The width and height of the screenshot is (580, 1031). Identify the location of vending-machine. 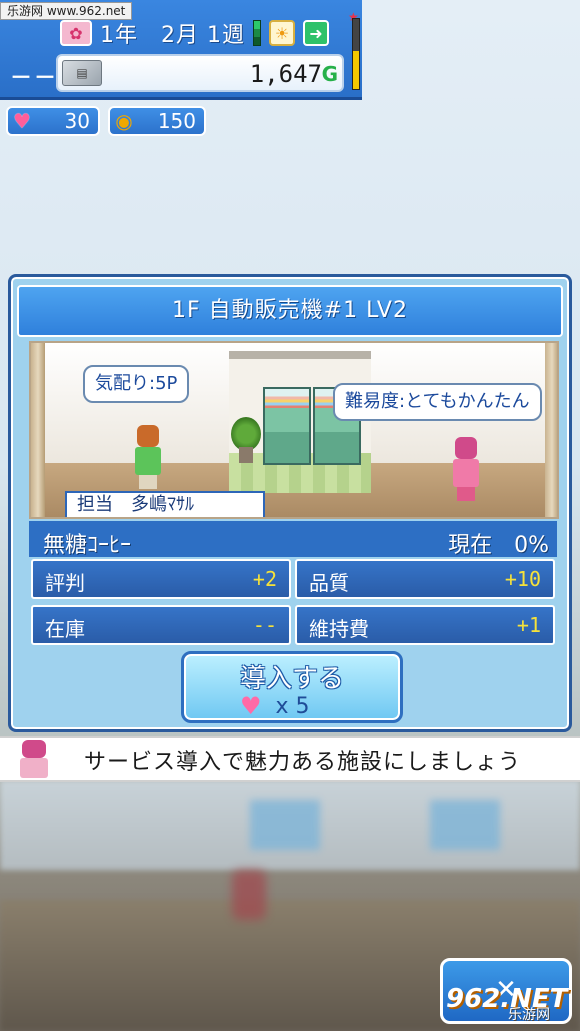
(287, 426).